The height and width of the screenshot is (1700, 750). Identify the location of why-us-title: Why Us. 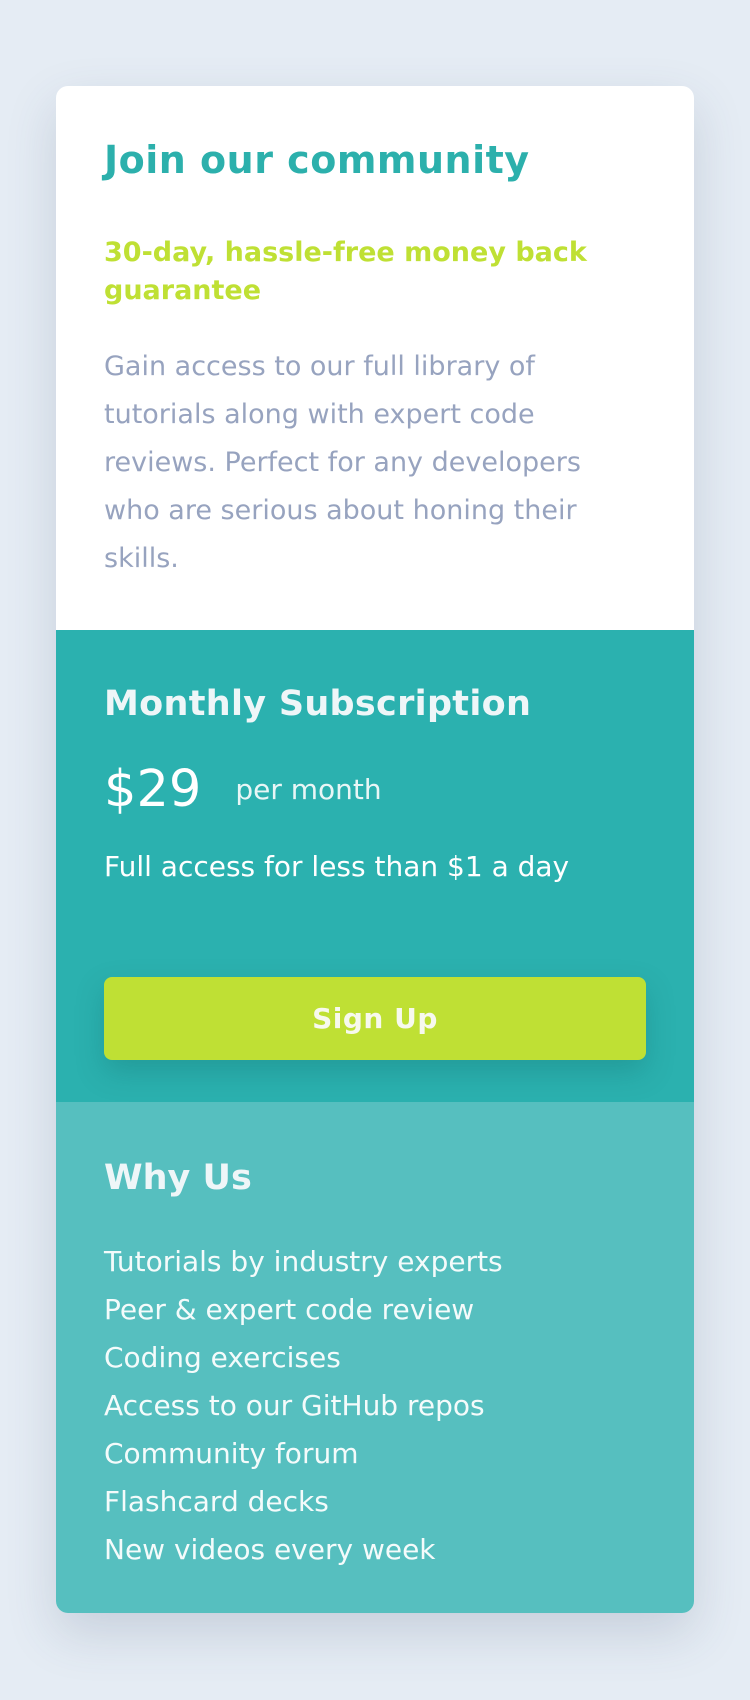
(178, 1178).